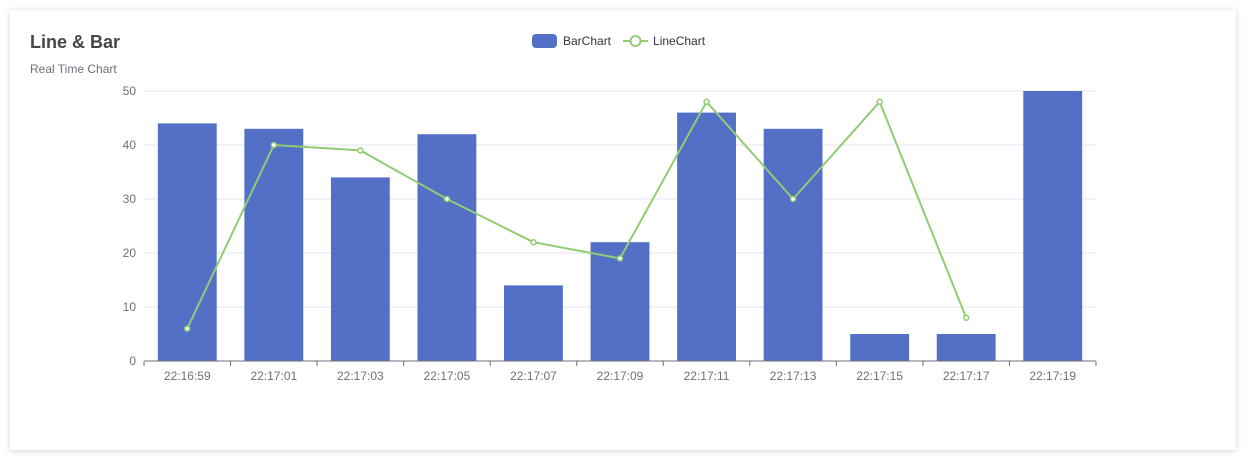 This screenshot has width=1251, height=466. What do you see at coordinates (447, 376) in the screenshot?
I see `x-tick-label: 22:17:05` at bounding box center [447, 376].